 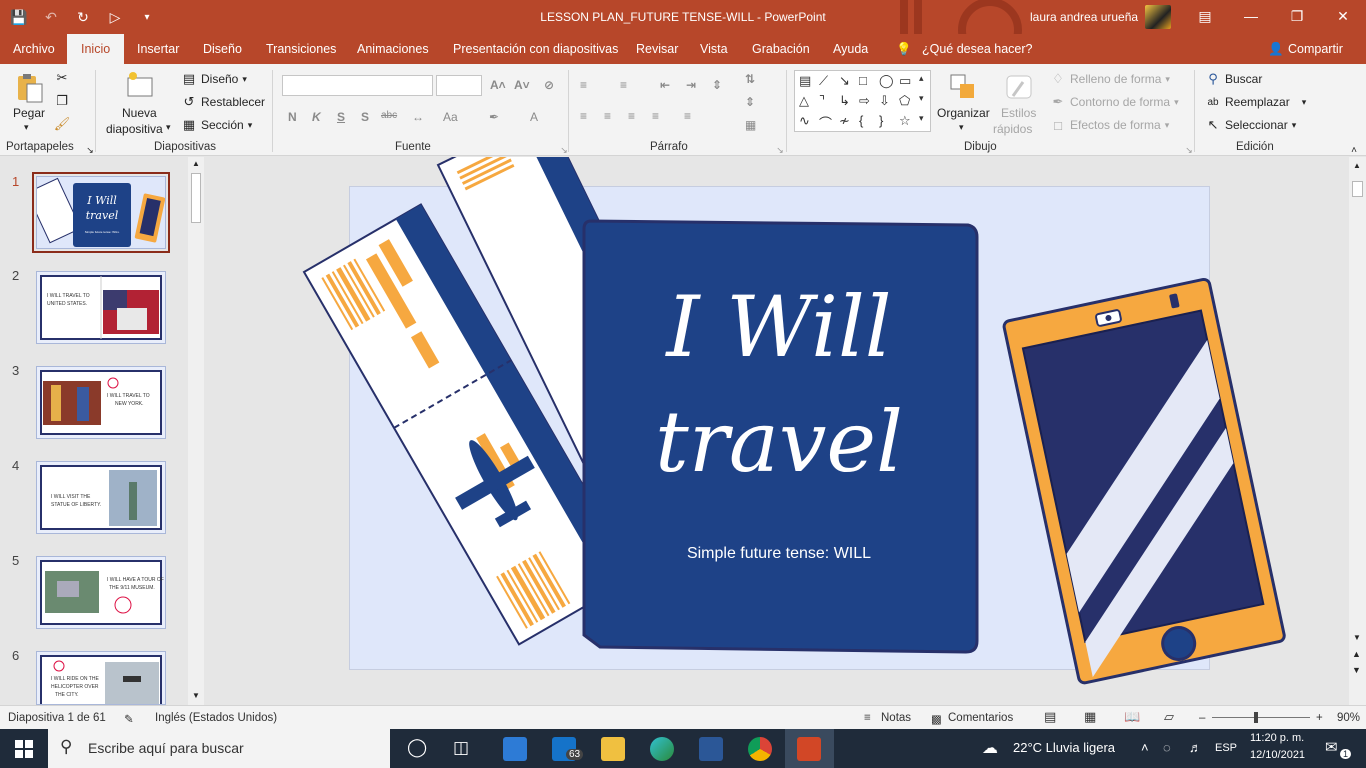 I want to click on decrease-indent-icon: ⇤, so click(x=665, y=85).